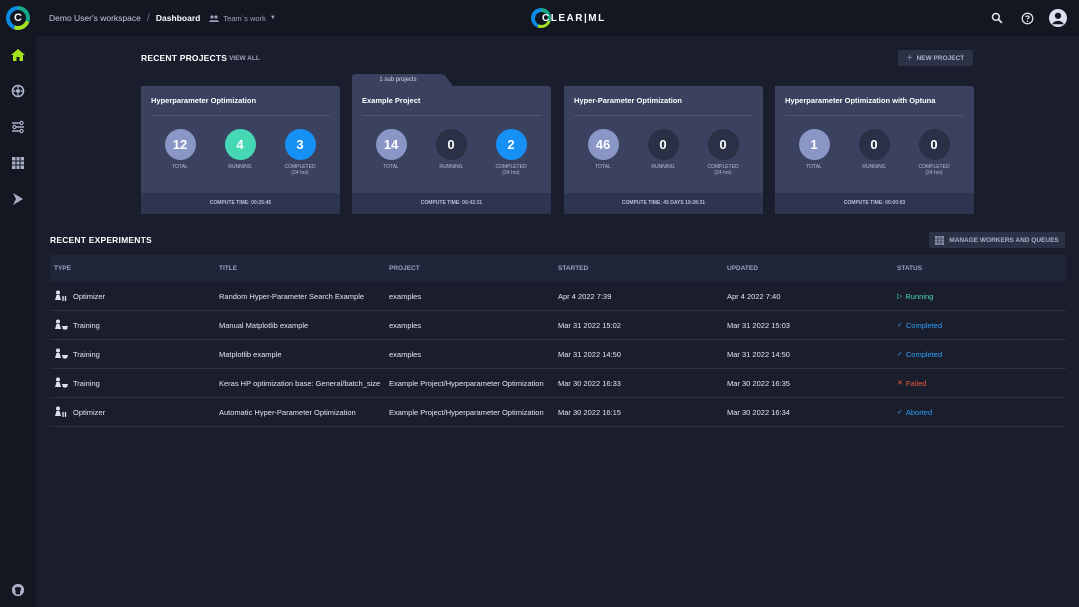 The height and width of the screenshot is (607, 1079). I want to click on compute-time: COMPUTE TIME: 00:25:45, so click(240, 203).